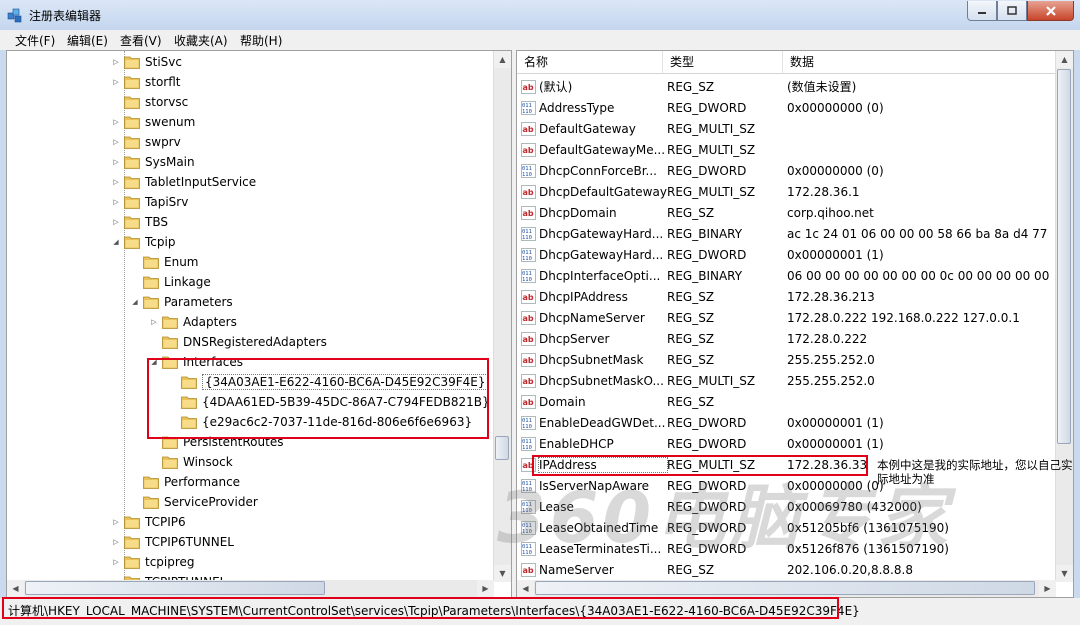  What do you see at coordinates (141, 40) in the screenshot?
I see `menu-view: 查看(V)` at bounding box center [141, 40].